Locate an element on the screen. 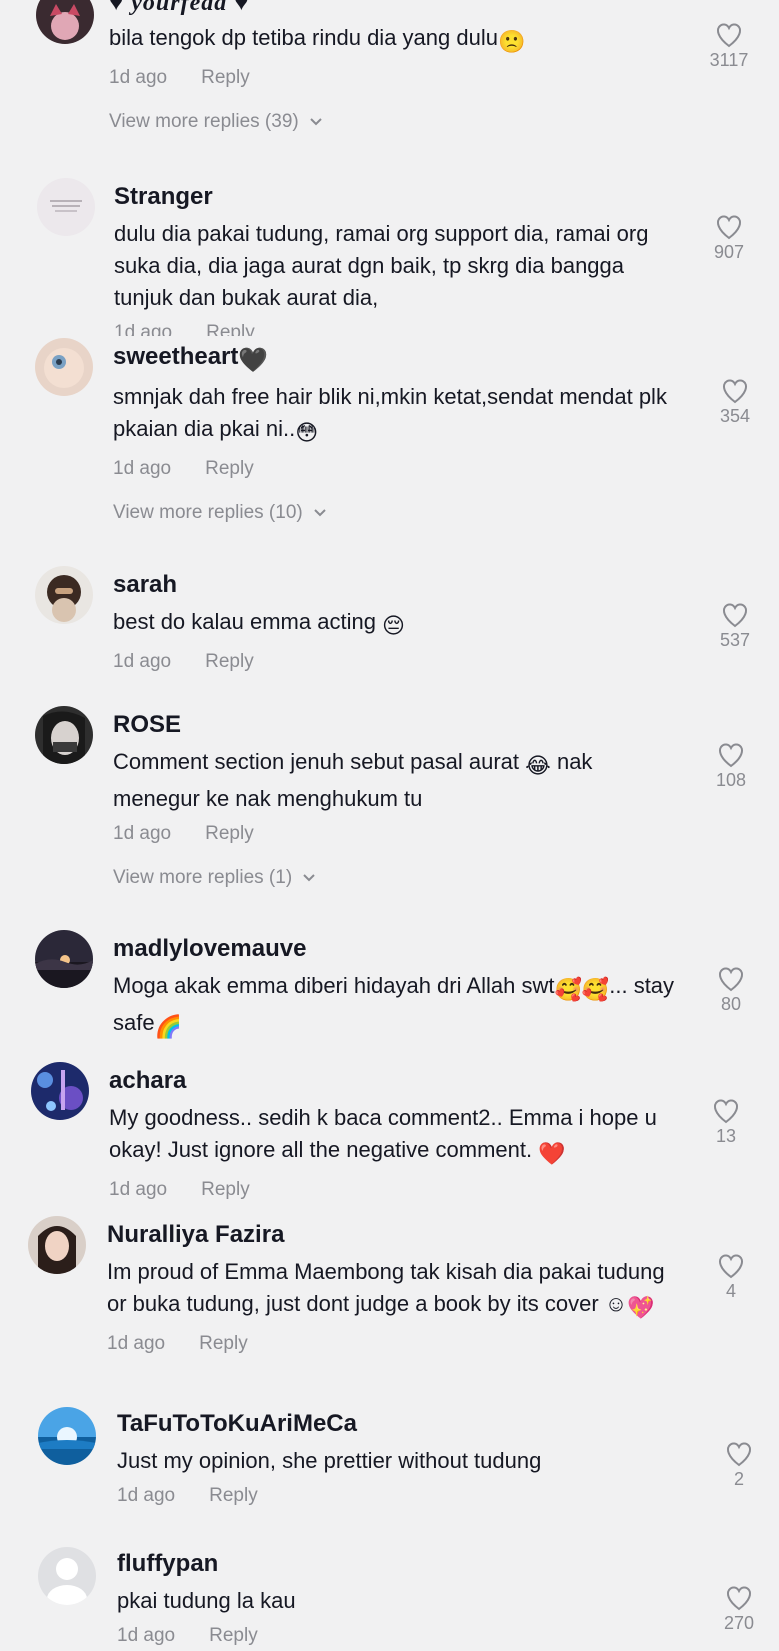 The image size is (779, 1651). username: madlylovemauve is located at coordinates (396, 949).